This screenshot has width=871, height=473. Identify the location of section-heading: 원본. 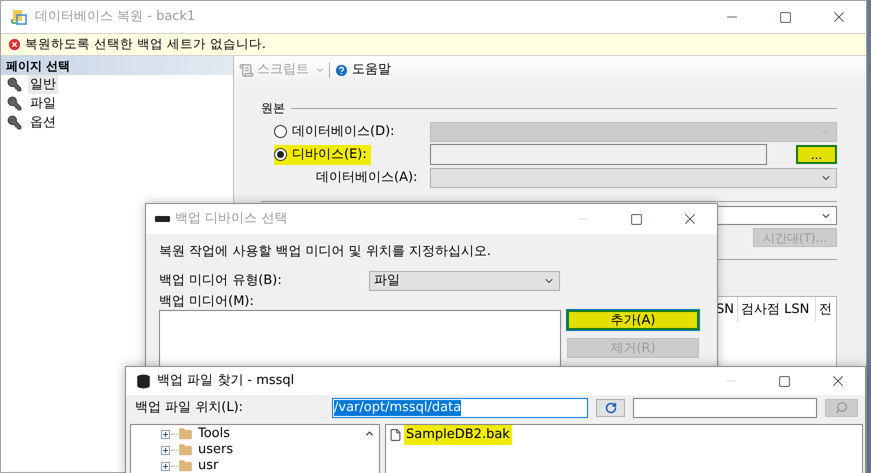
(273, 108).